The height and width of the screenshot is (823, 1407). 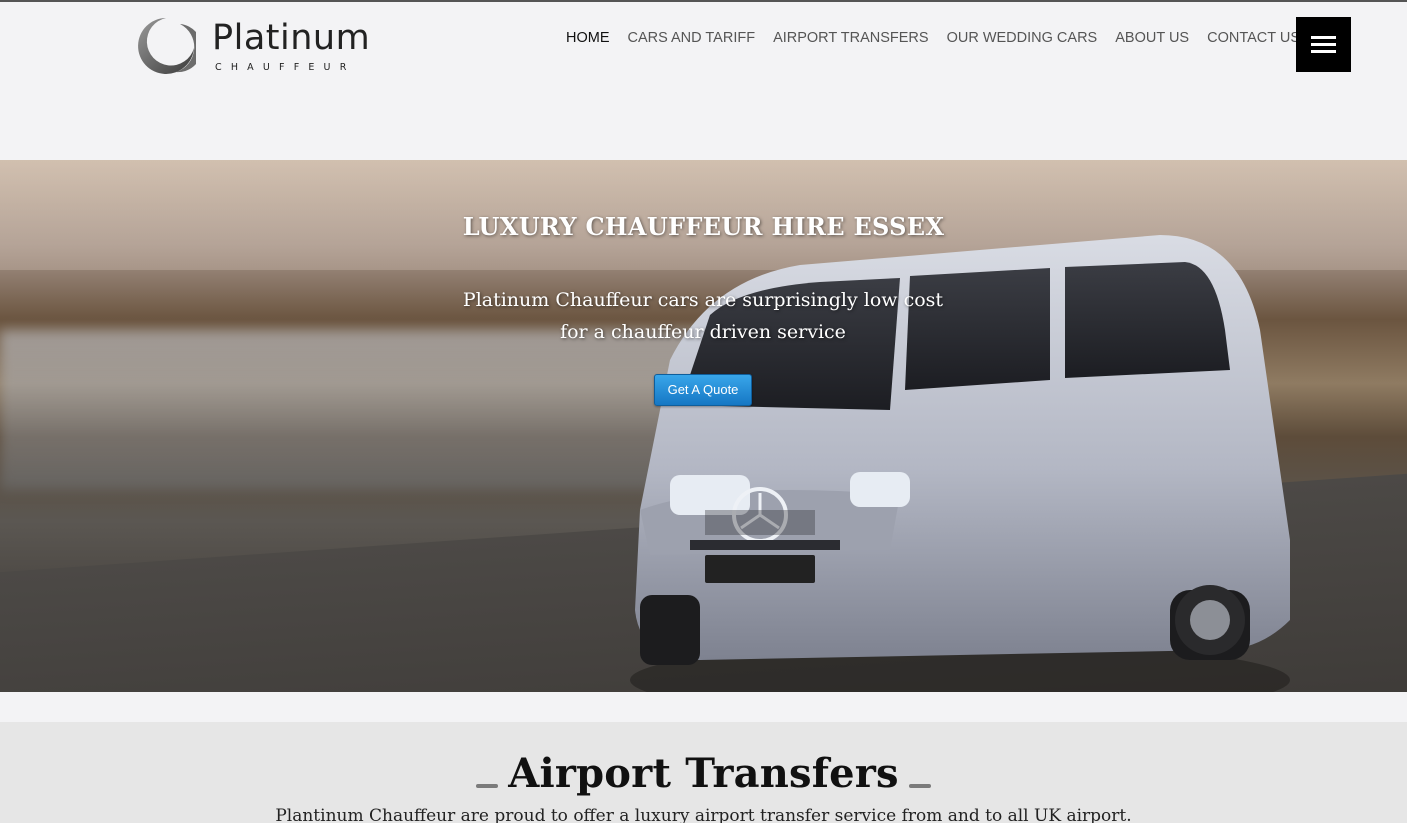 I want to click on logo-swoosh-icon, so click(x=167, y=46).